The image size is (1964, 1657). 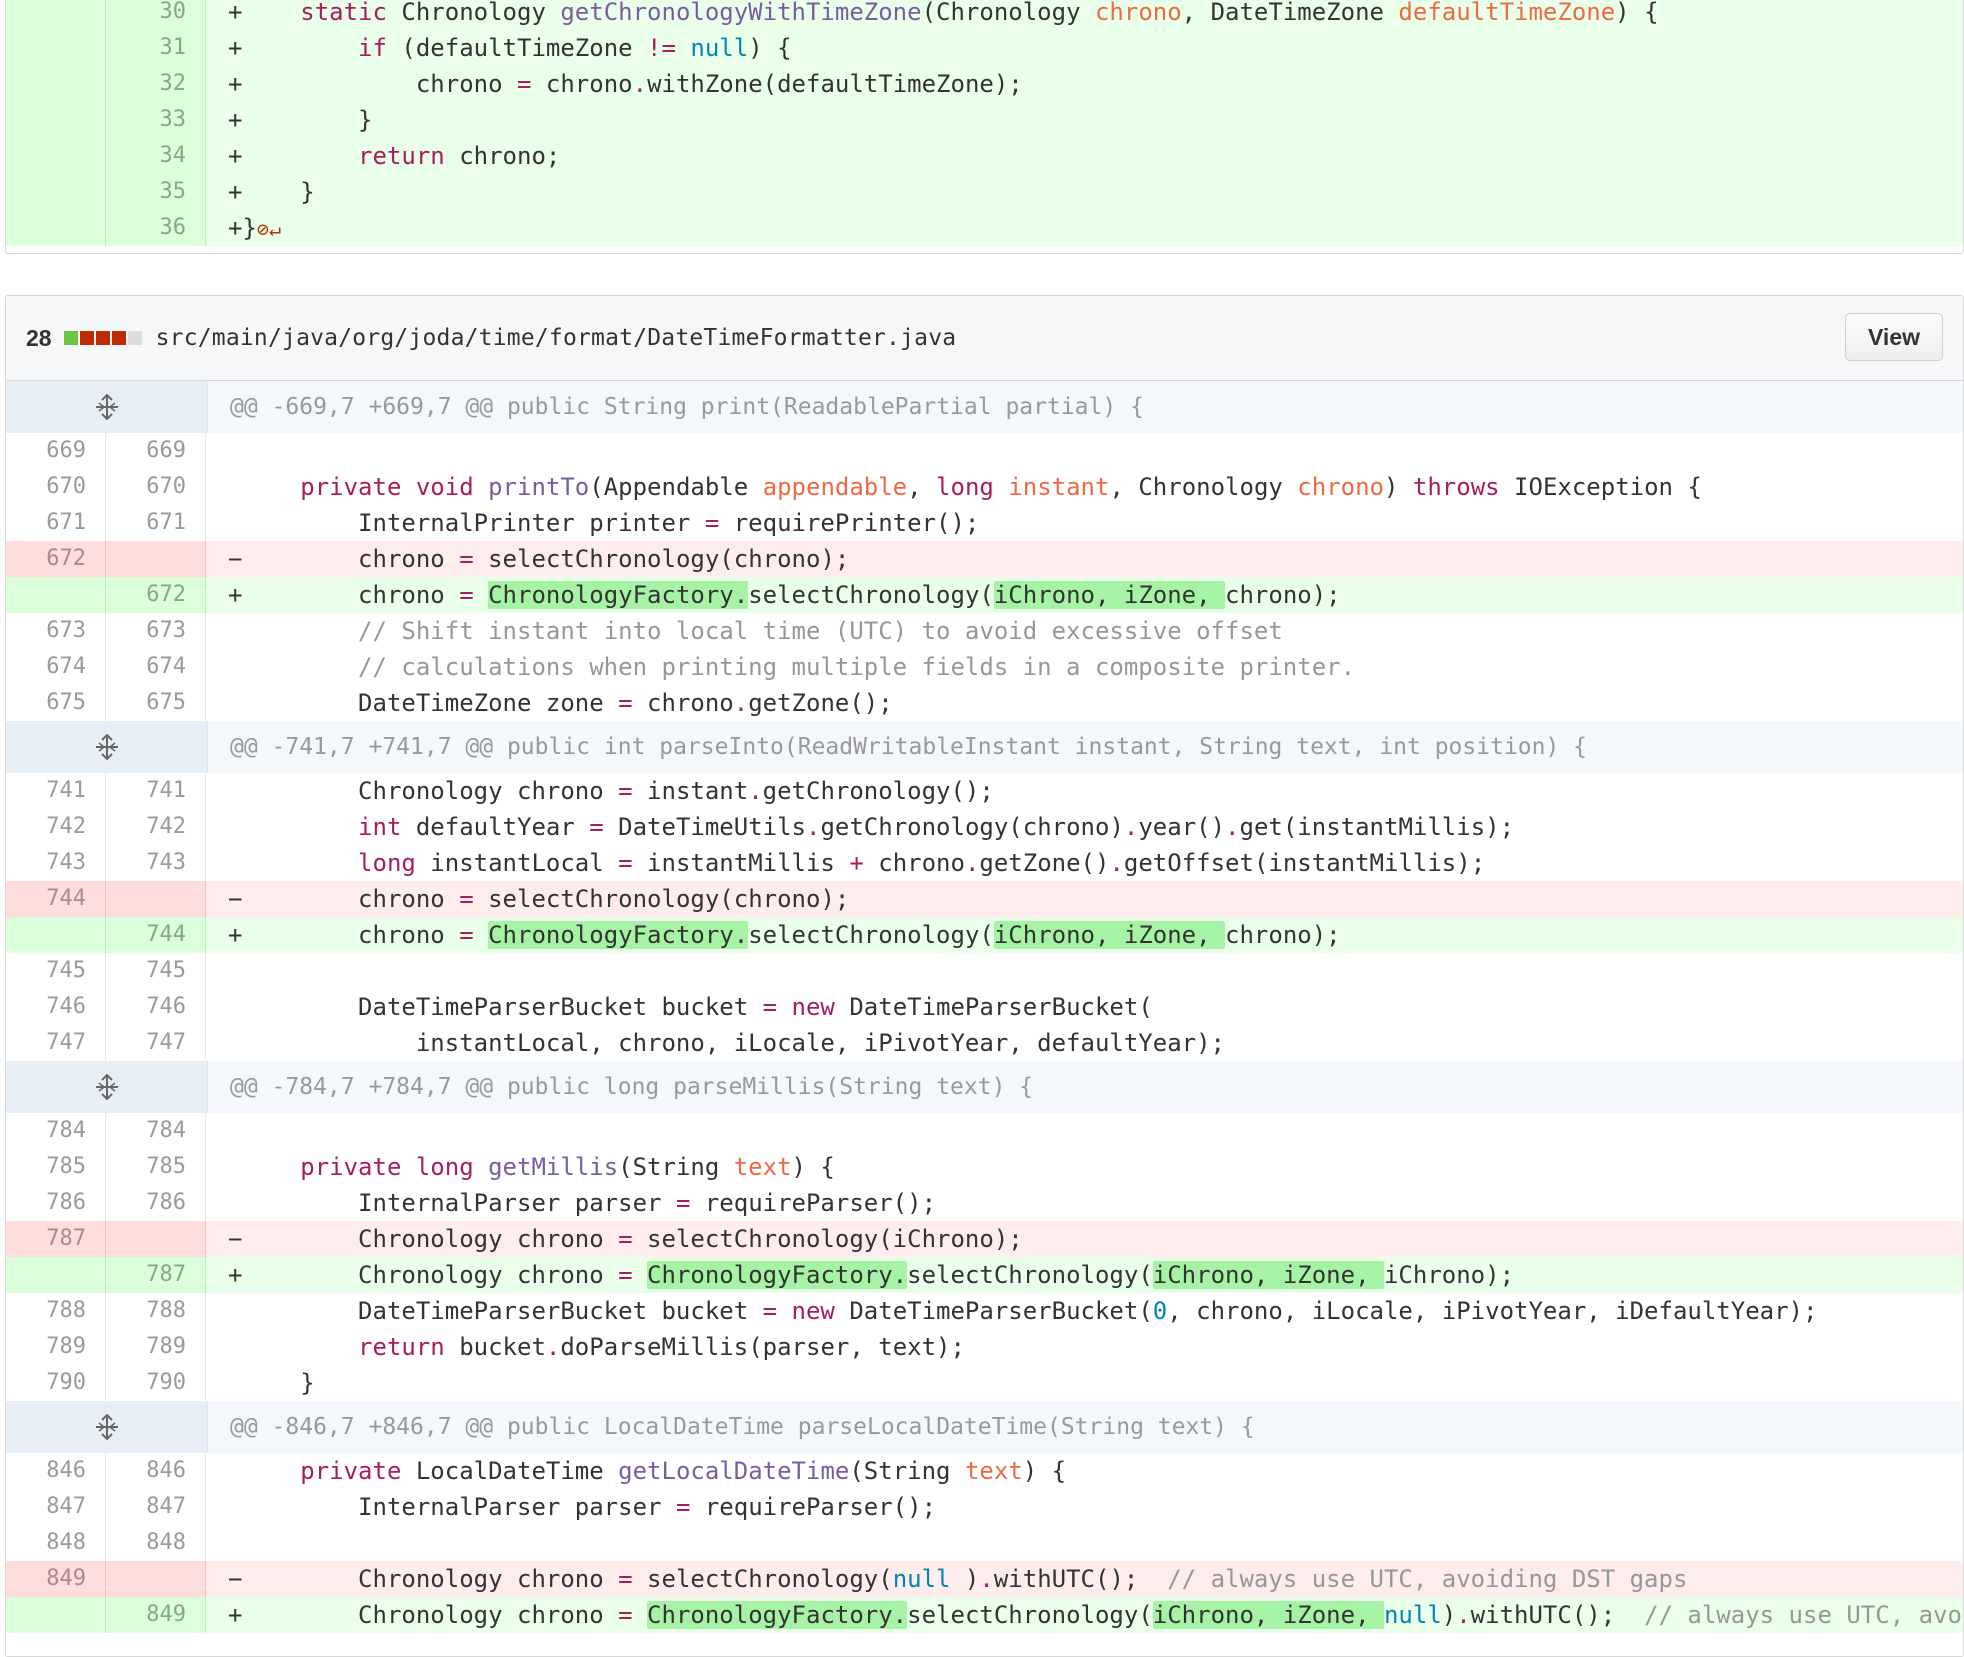 What do you see at coordinates (56, 451) in the screenshot?
I see `old-line-number: 669` at bounding box center [56, 451].